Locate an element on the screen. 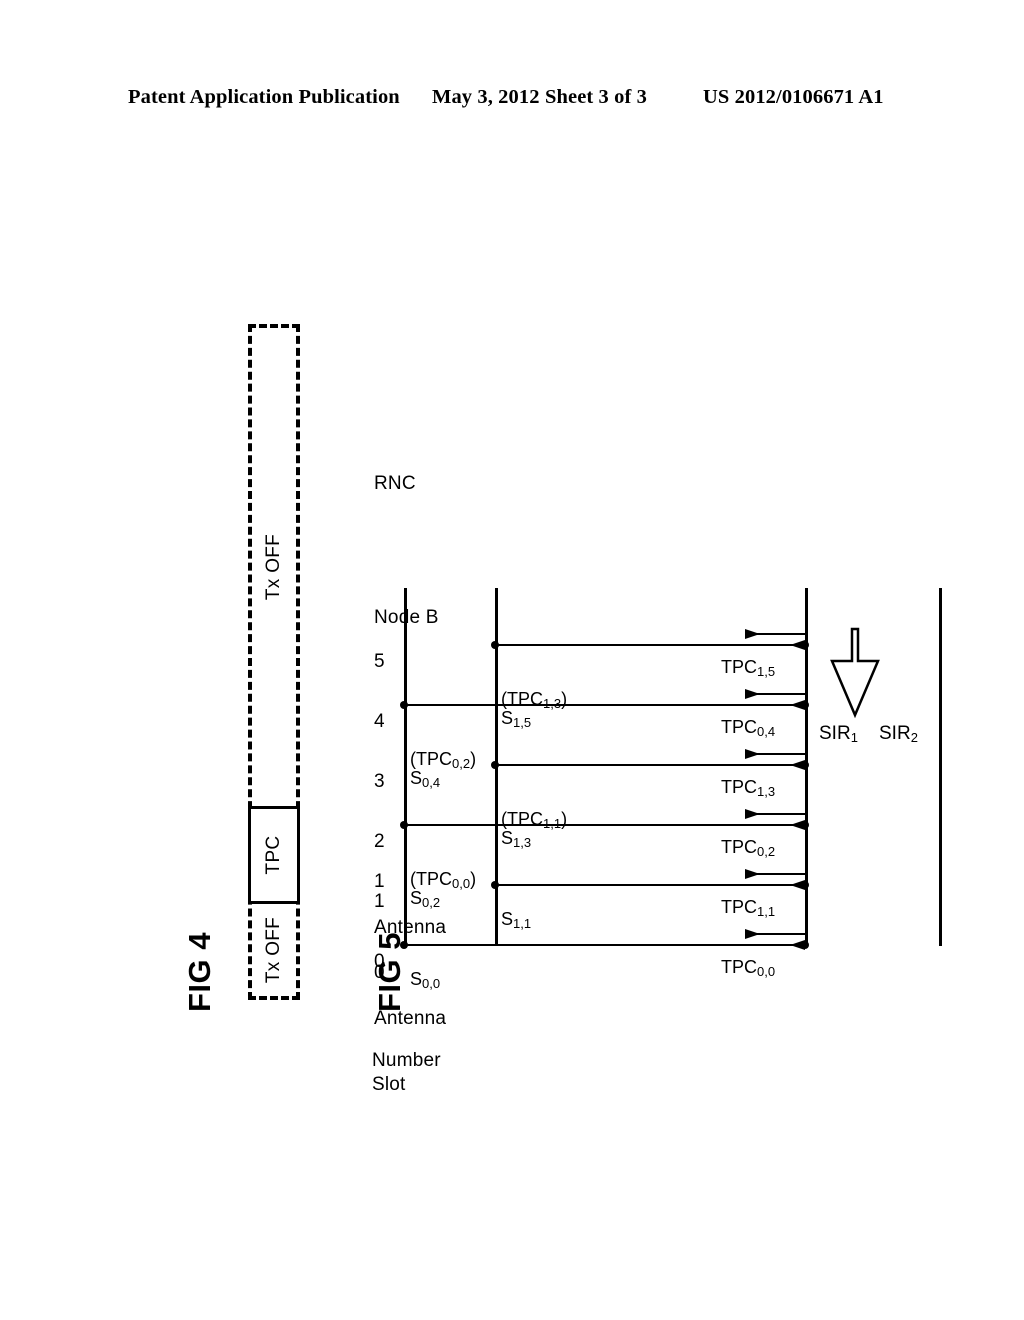 This screenshot has width=1024, height=1320. uplink-label-slot-1: S1,1 is located at coordinates (516, 920).